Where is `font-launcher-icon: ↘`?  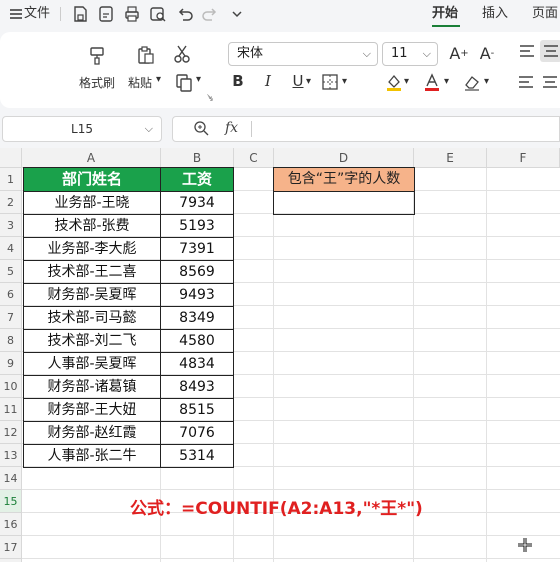
font-launcher-icon: ↘ is located at coordinates (210, 98).